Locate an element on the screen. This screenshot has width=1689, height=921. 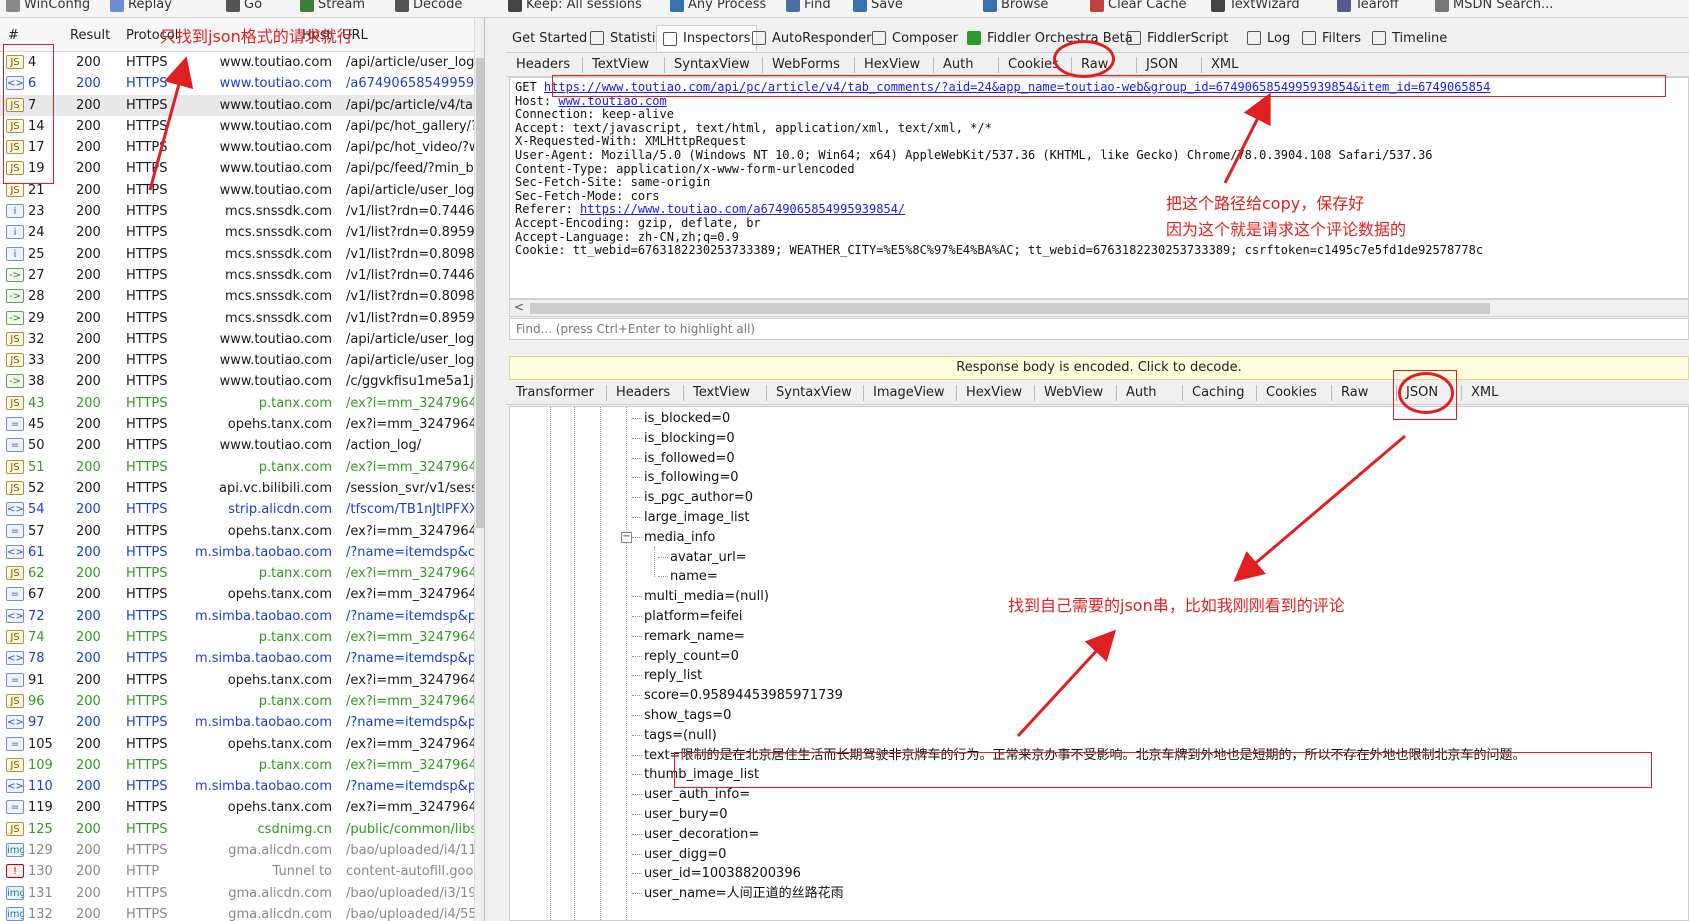
json-node: user_id=100388200396 is located at coordinates (716, 873).